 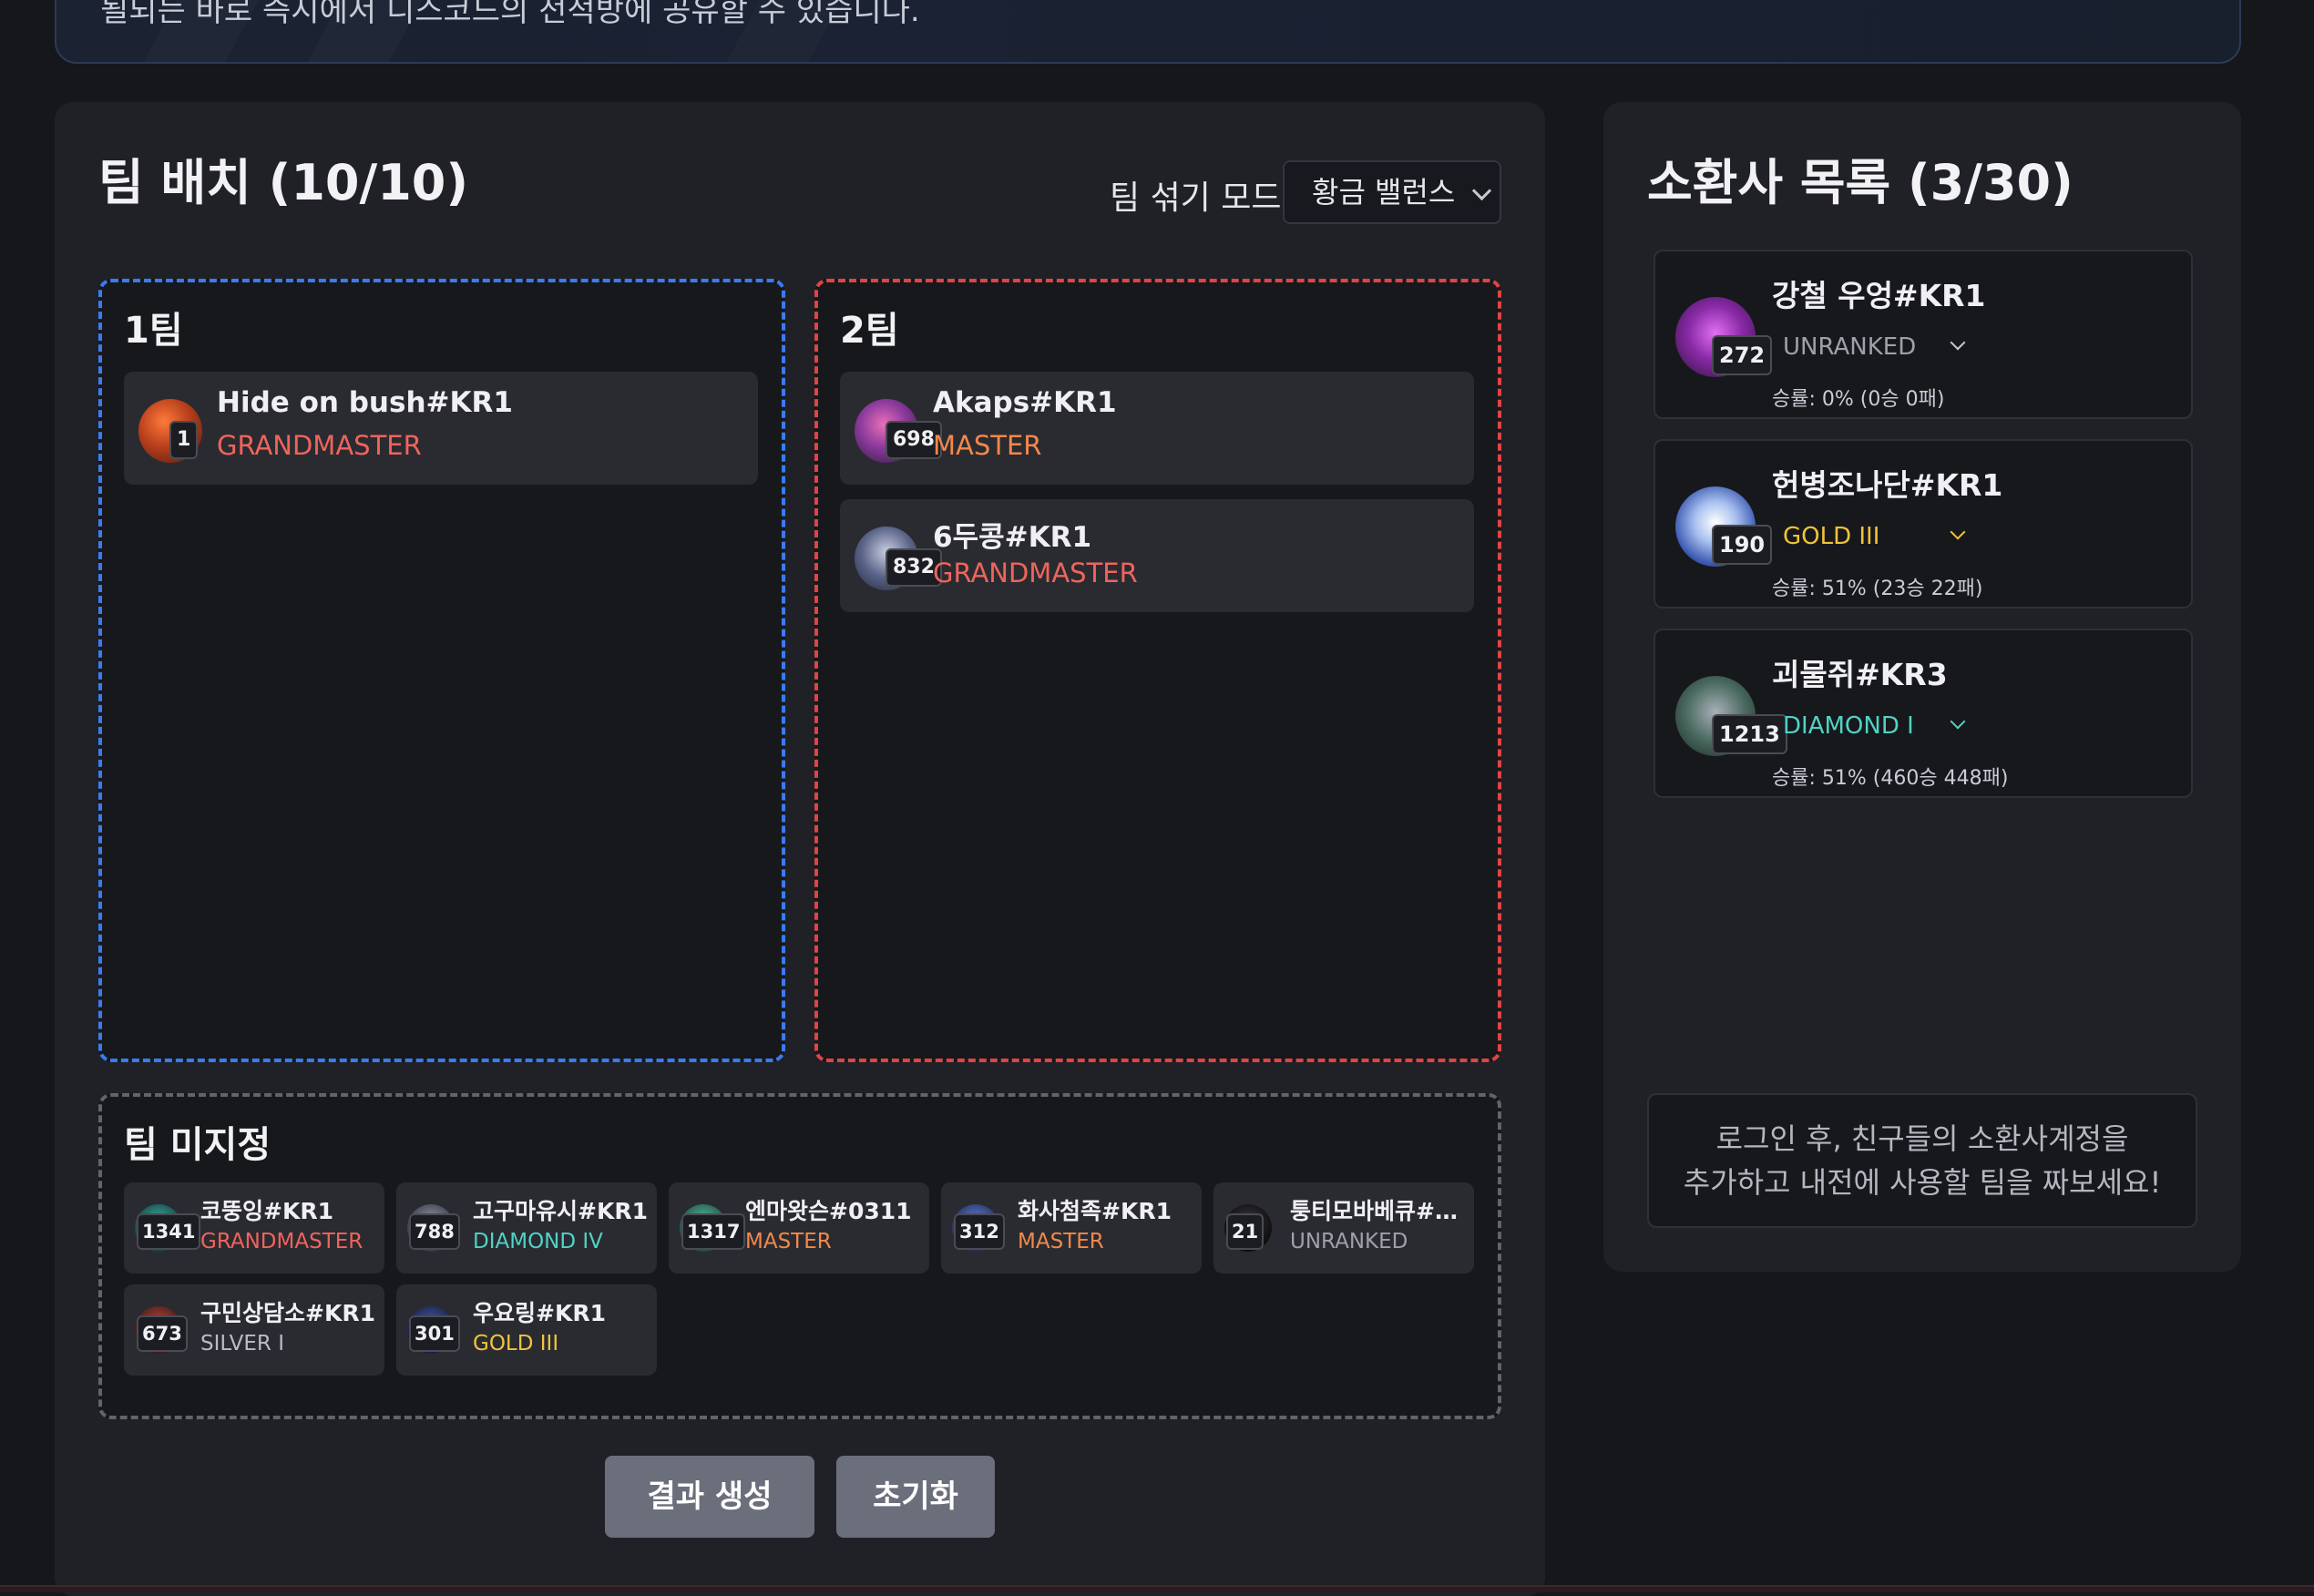 I want to click on tier-select: DIAMOND I, so click(x=1875, y=726).